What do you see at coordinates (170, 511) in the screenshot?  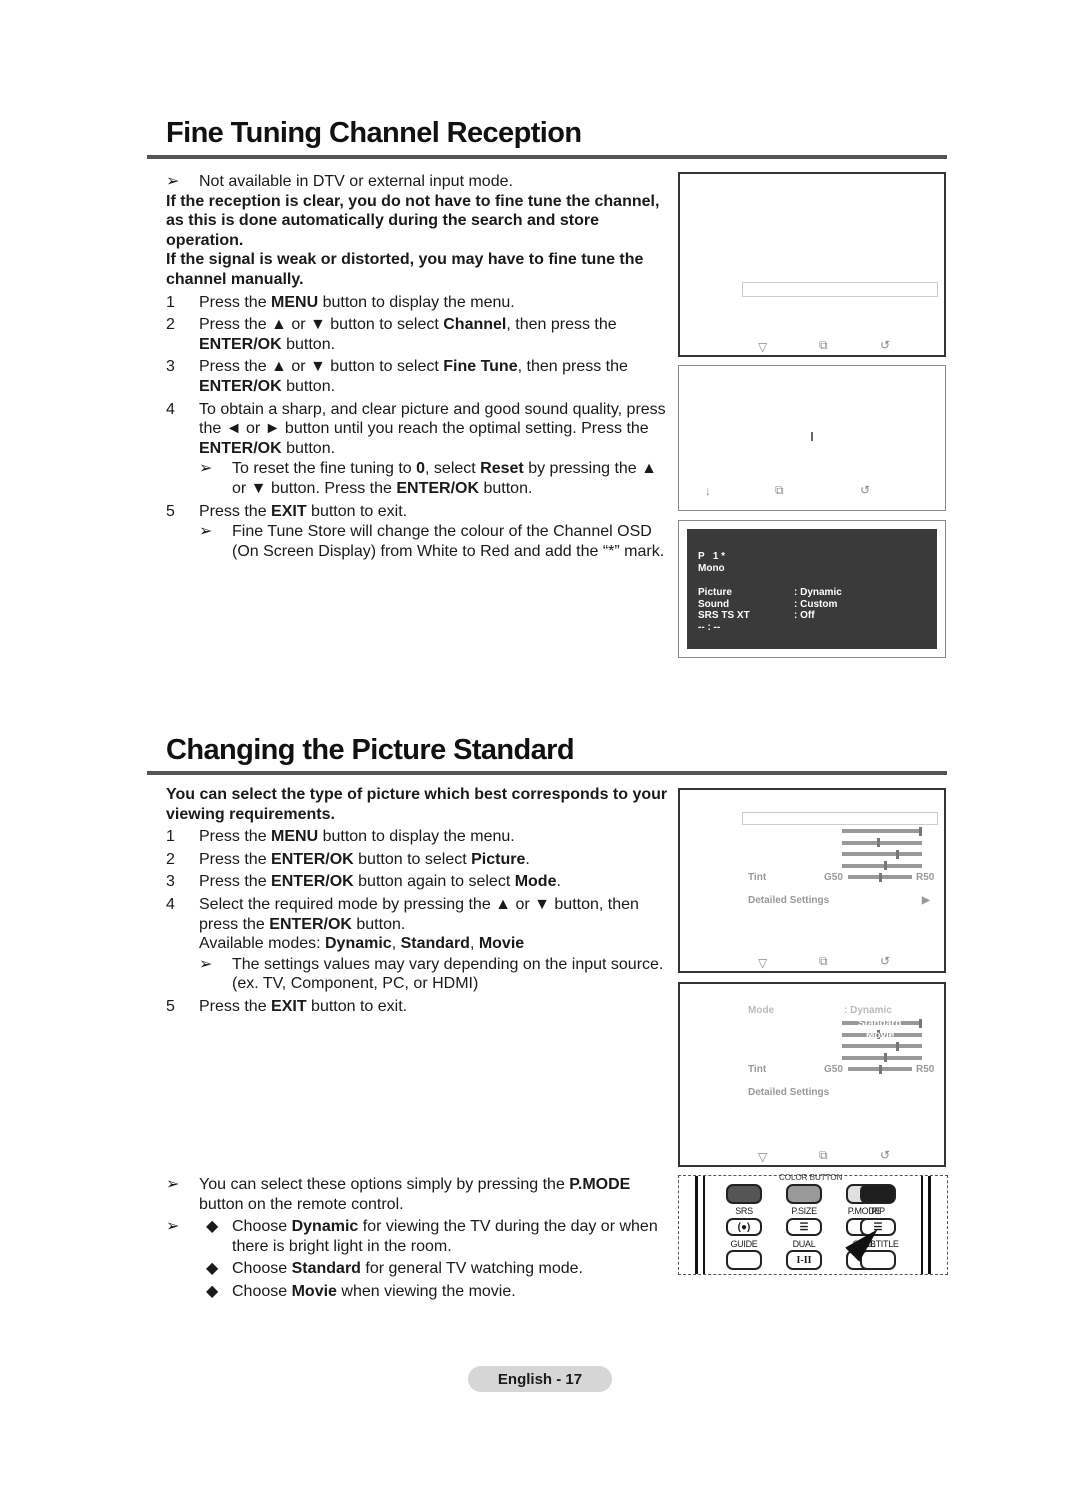 I see `step-number: 5` at bounding box center [170, 511].